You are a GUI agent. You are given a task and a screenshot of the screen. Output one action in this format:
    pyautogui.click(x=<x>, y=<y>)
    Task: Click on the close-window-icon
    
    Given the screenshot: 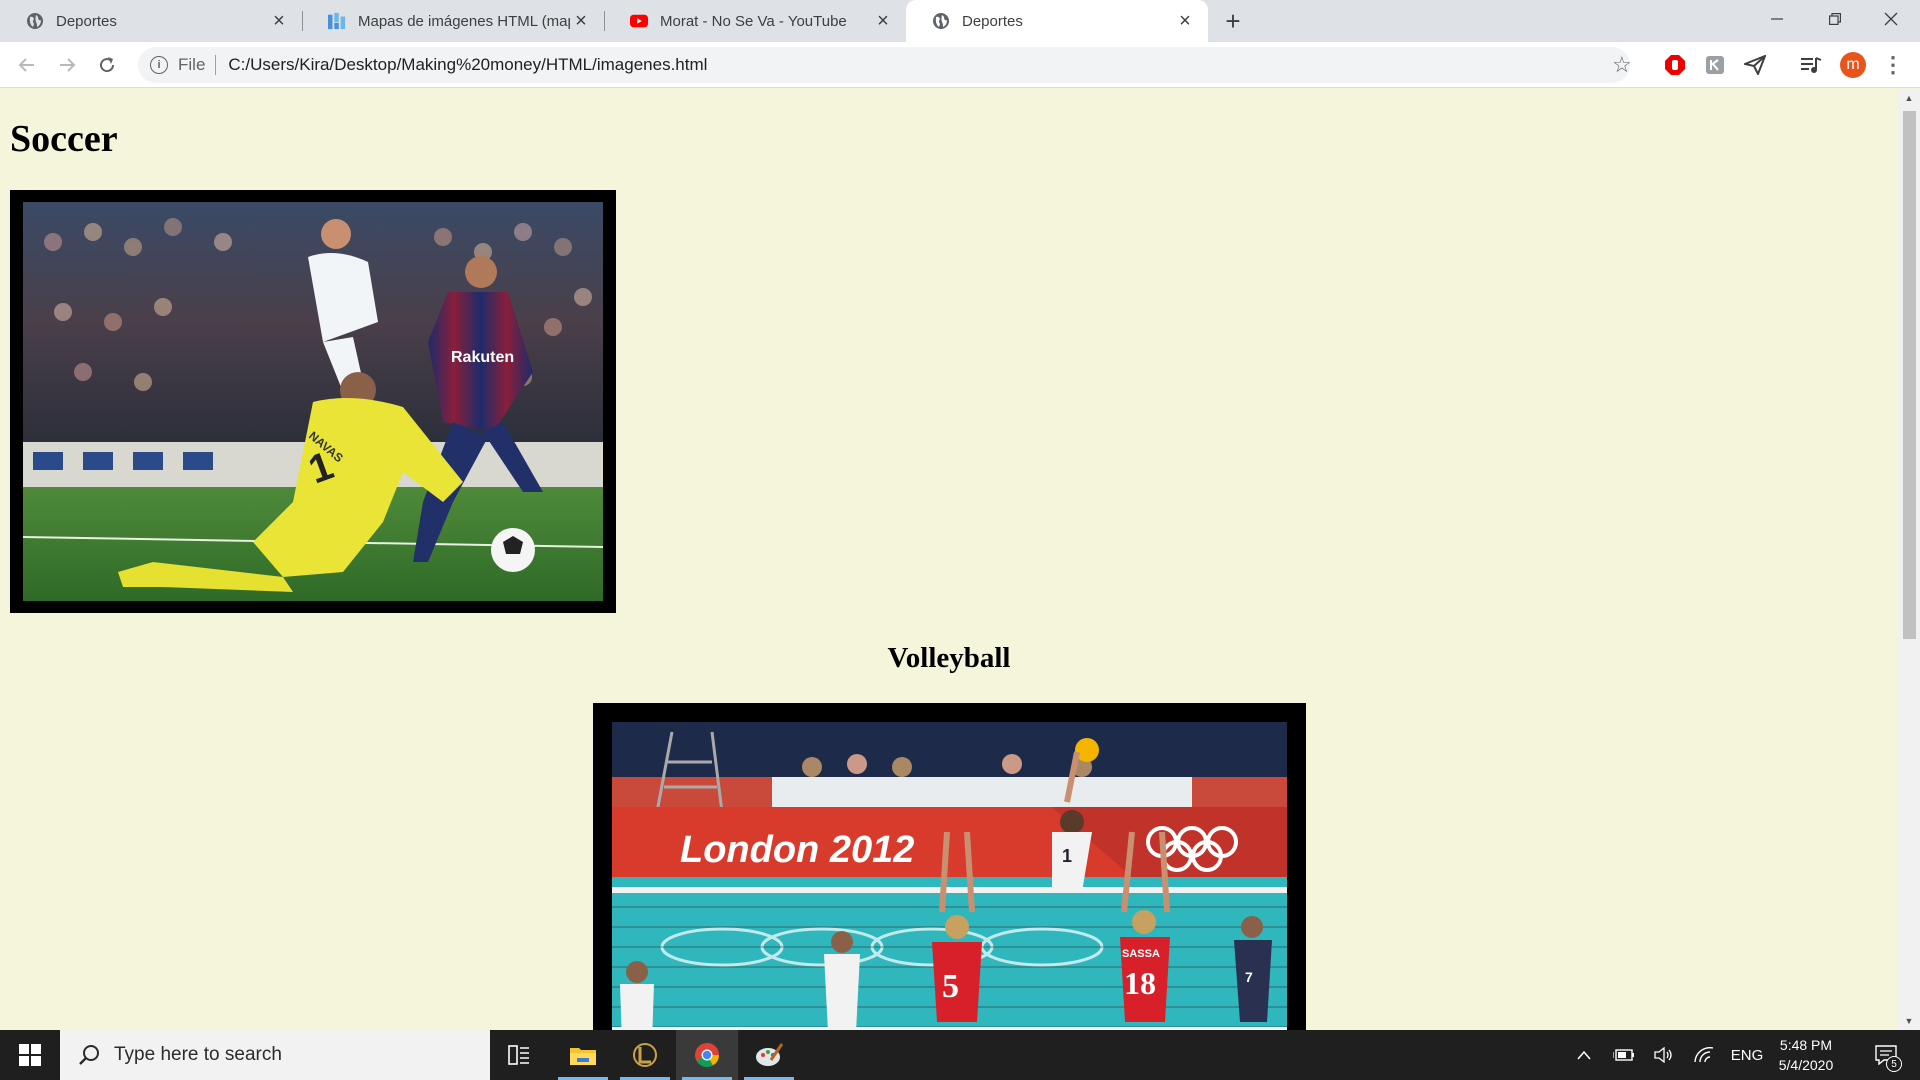 What is the action you would take?
    pyautogui.click(x=1891, y=19)
    